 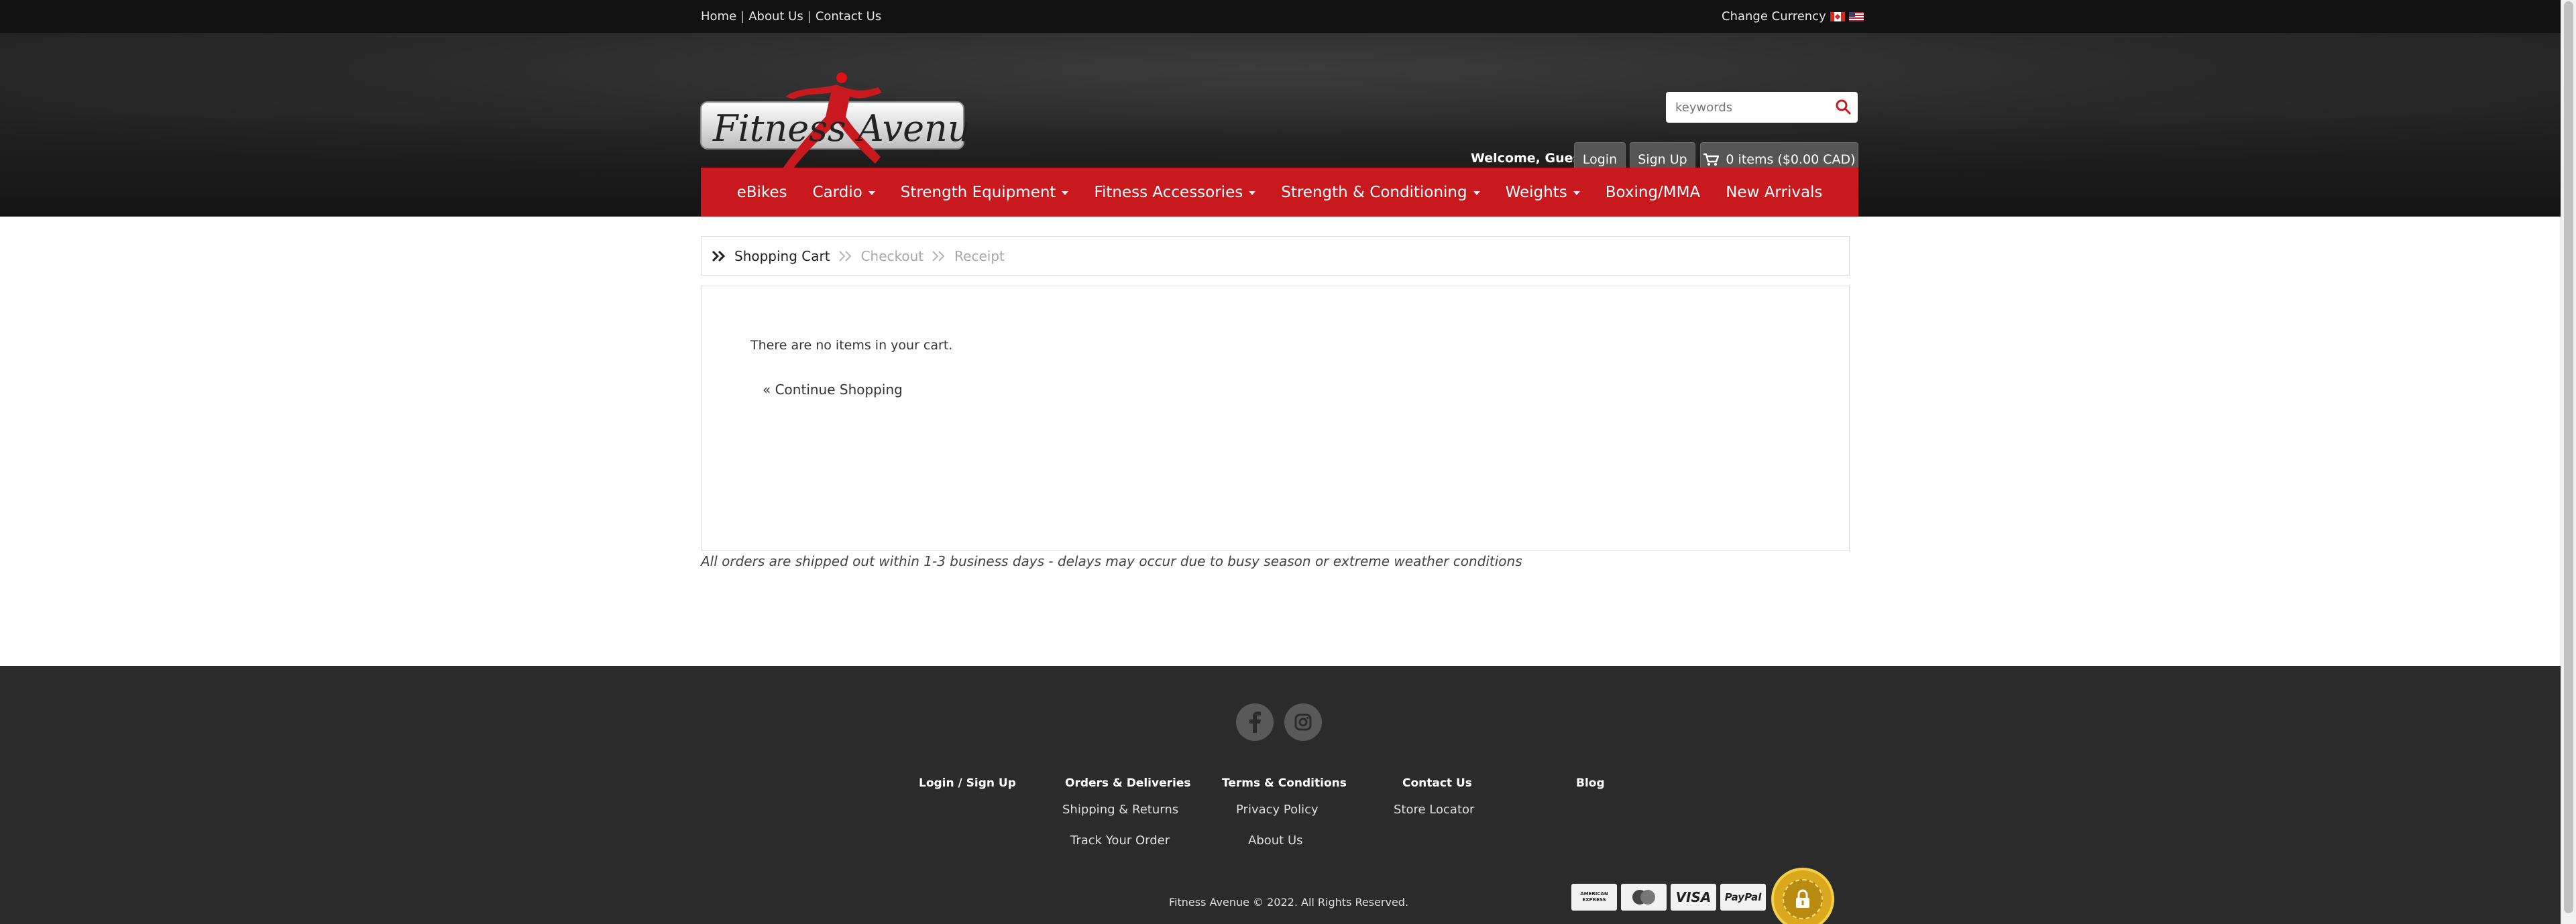 I want to click on us-flag-icon, so click(x=1856, y=16).